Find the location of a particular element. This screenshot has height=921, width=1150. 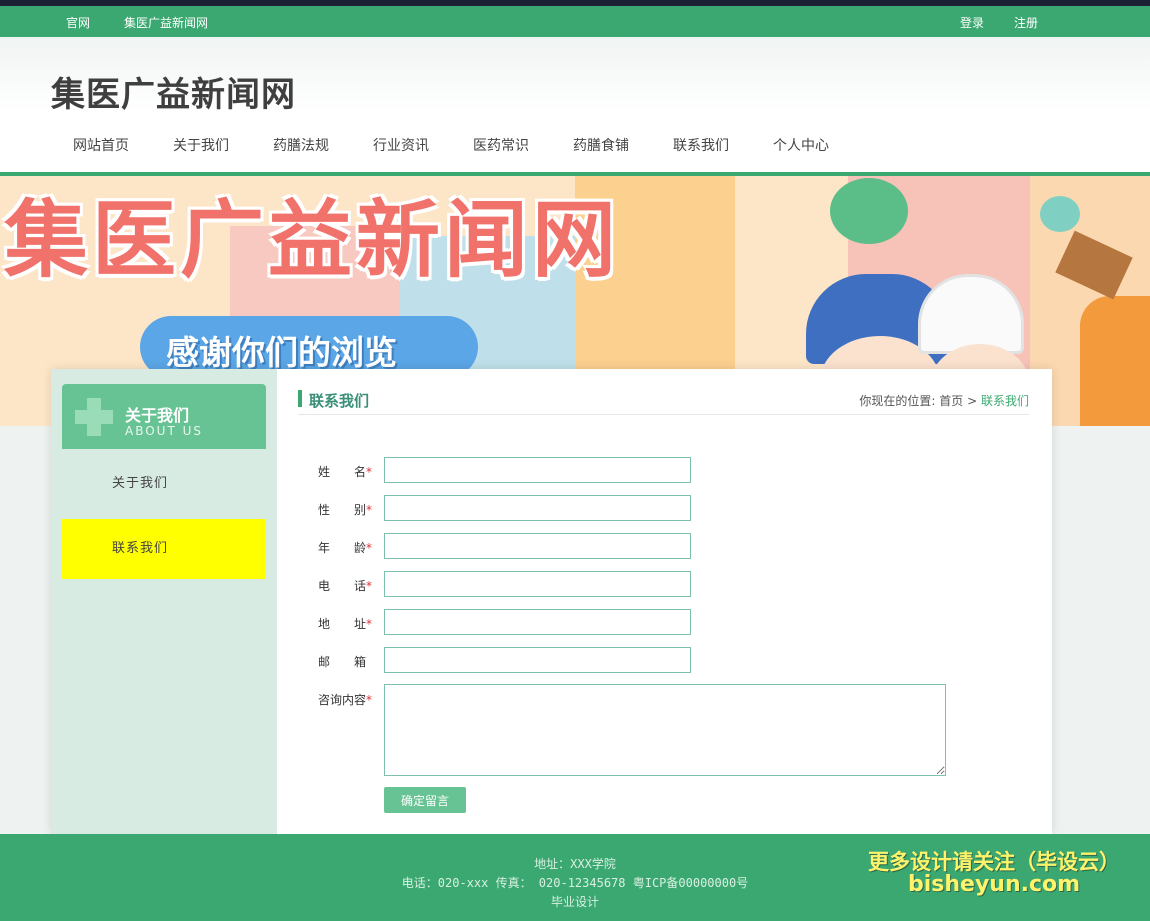

phone-label: 电 话* is located at coordinates (347, 585).